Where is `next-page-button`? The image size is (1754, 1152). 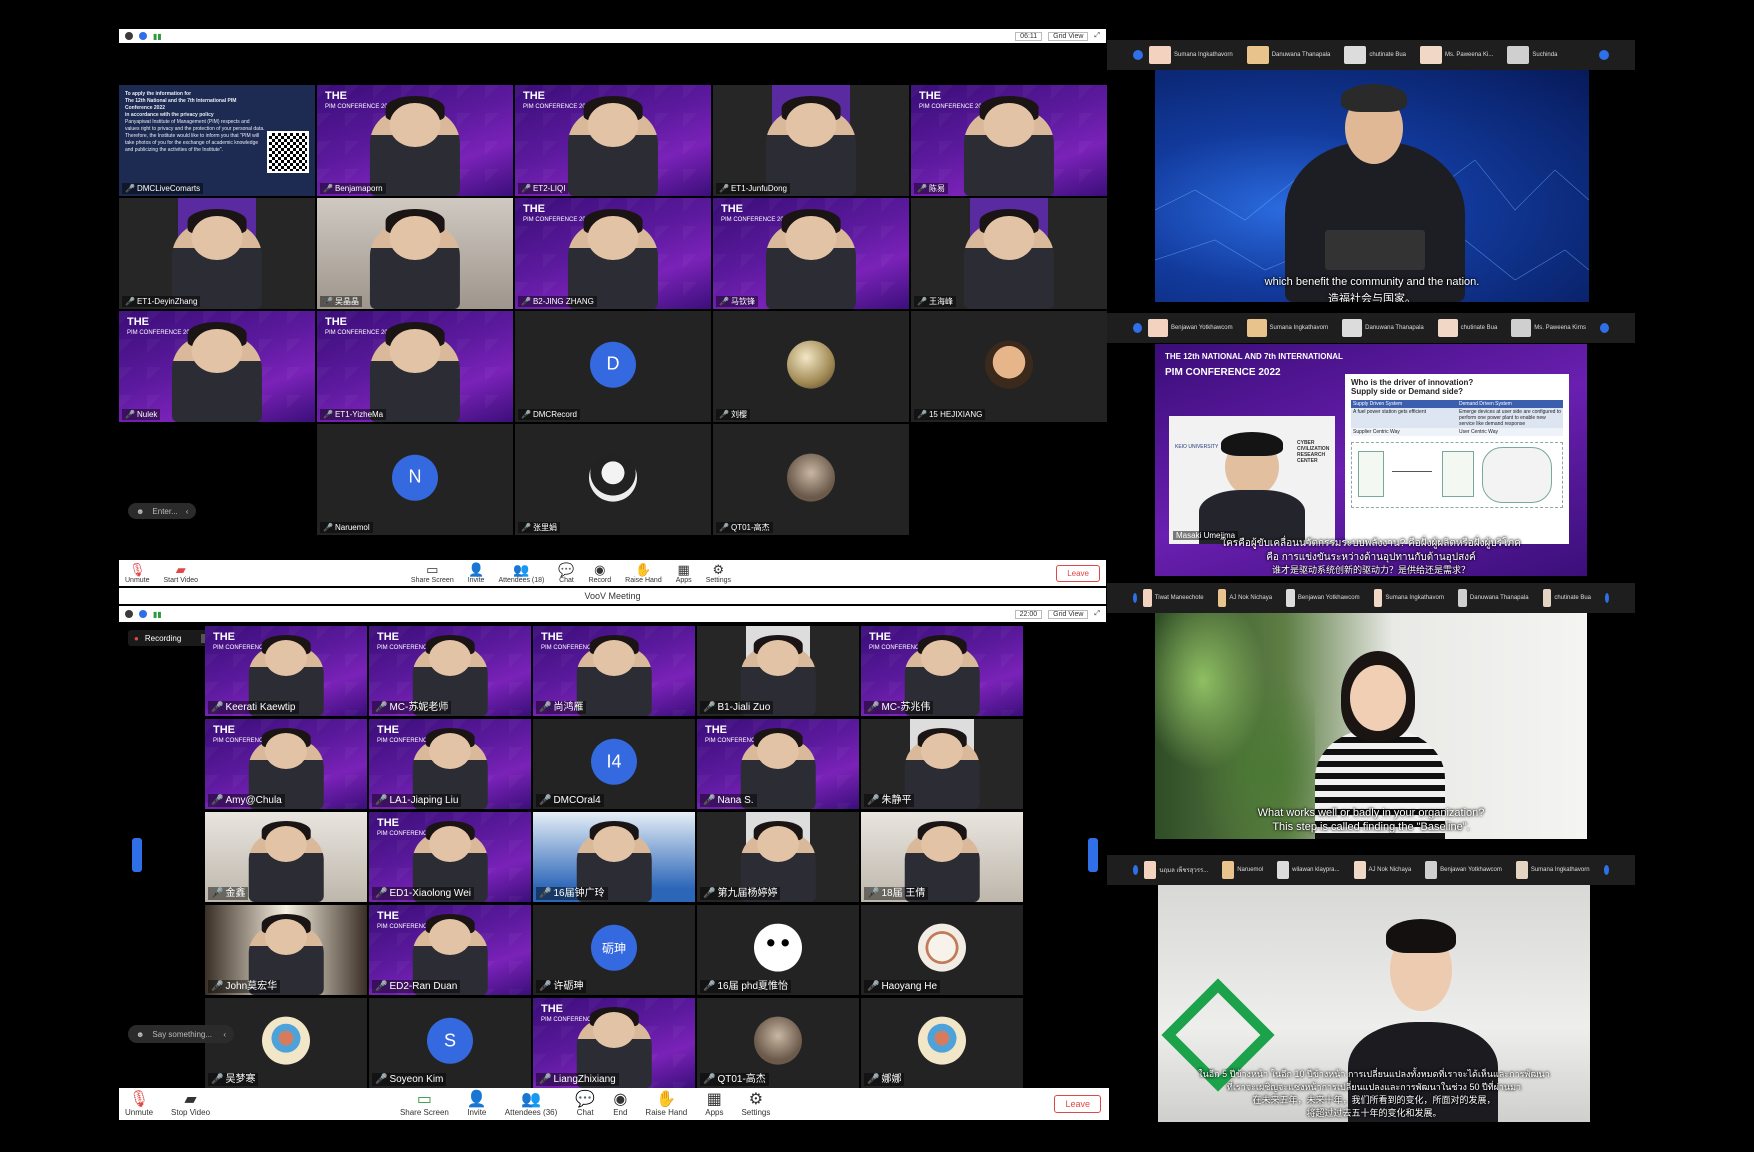
next-page-button is located at coordinates (1093, 855).